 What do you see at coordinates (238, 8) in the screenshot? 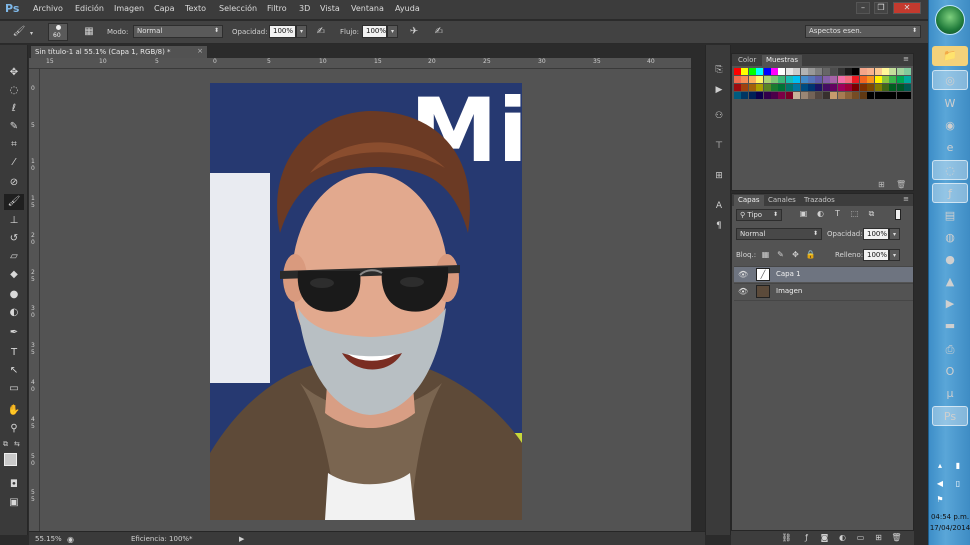
I see `menu-seleccion: Selección` at bounding box center [238, 8].